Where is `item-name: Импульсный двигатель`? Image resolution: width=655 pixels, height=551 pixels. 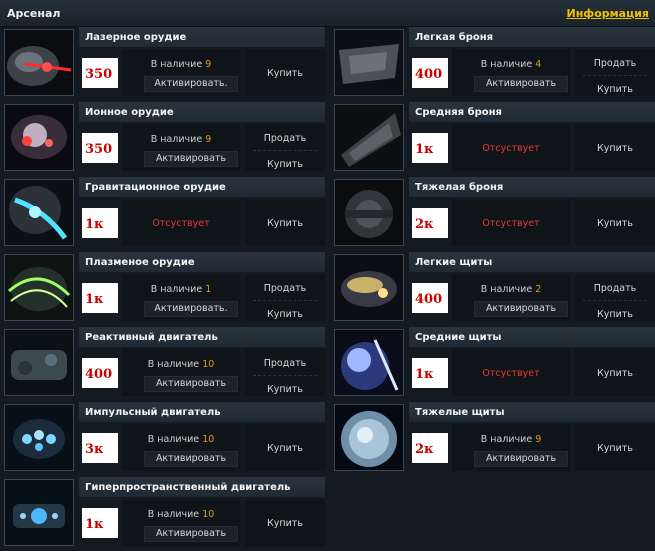
item-name: Импульсный двигатель is located at coordinates (153, 412).